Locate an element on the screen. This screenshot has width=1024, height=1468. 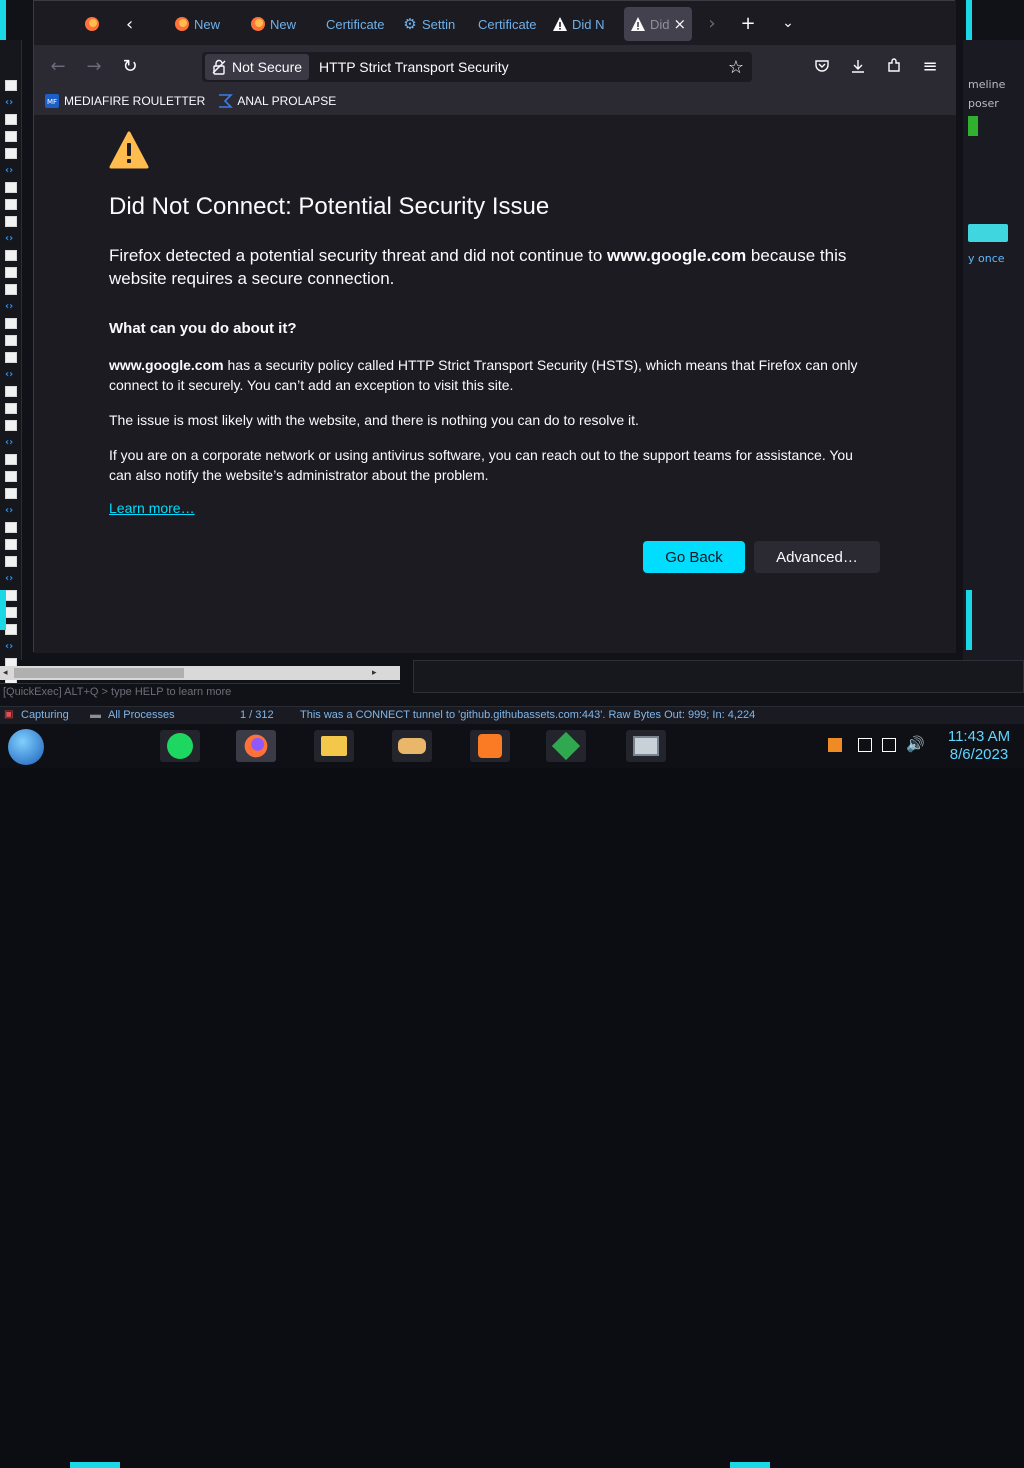
left-icon-strip: ‹› ‹› ‹› ‹› ‹› ‹› ‹› ‹› ‹› is located at coordinates (11, 363).